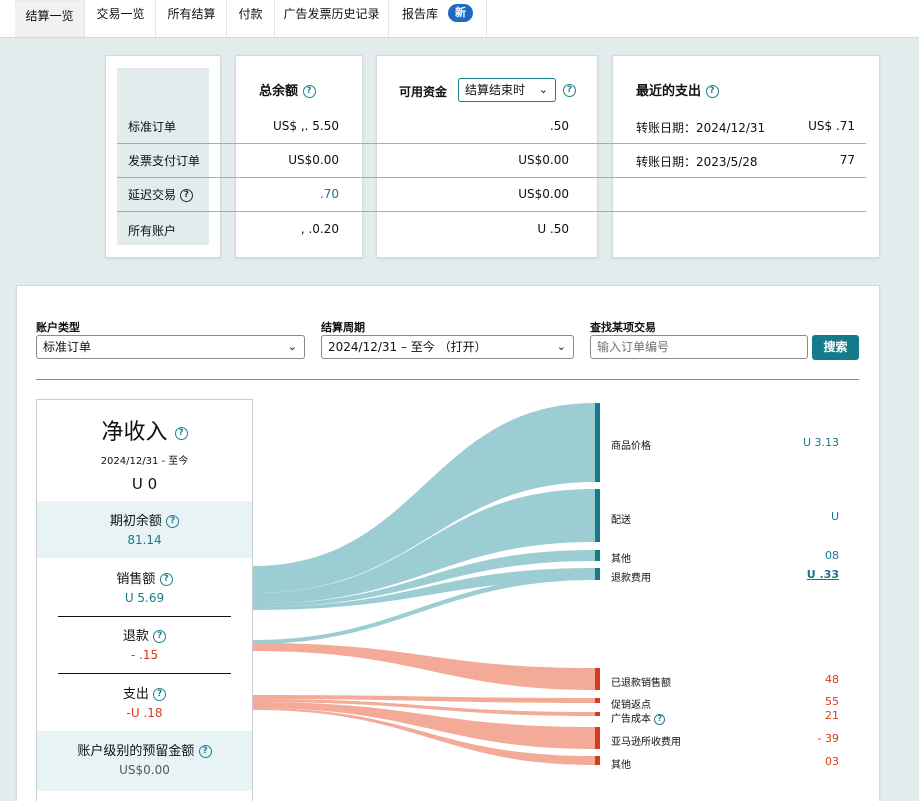  Describe the element at coordinates (597, 574) in the screenshot. I see `node-refund-fees` at that location.